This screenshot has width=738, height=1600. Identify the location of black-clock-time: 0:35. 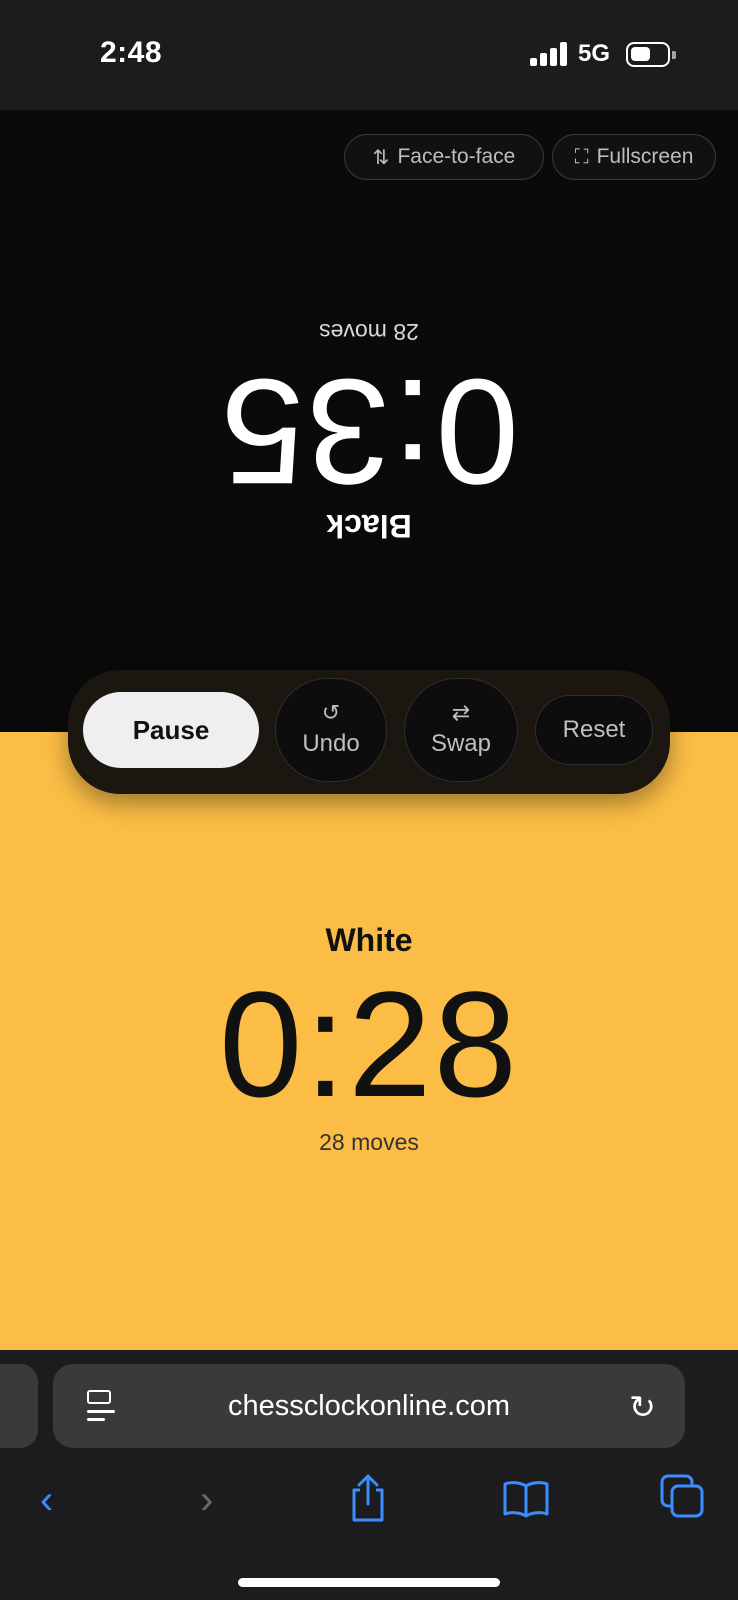
(369, 432).